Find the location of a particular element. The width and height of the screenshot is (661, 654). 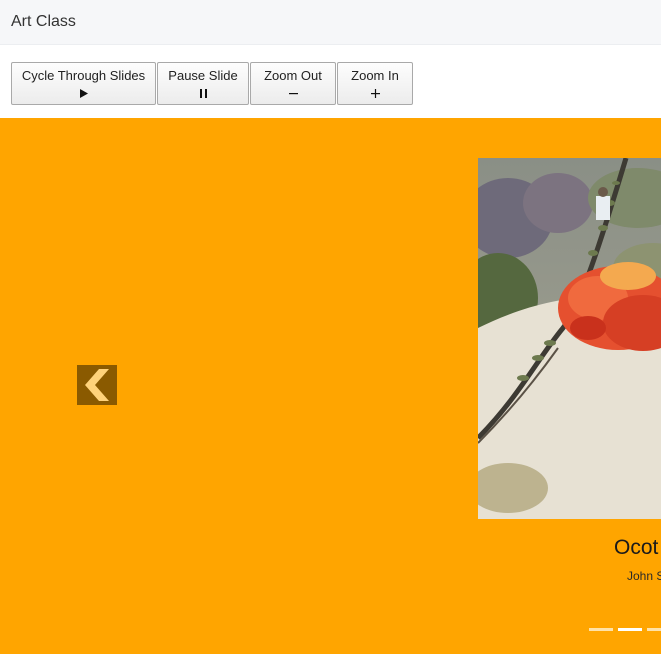

previous-slide-button is located at coordinates (97, 385).